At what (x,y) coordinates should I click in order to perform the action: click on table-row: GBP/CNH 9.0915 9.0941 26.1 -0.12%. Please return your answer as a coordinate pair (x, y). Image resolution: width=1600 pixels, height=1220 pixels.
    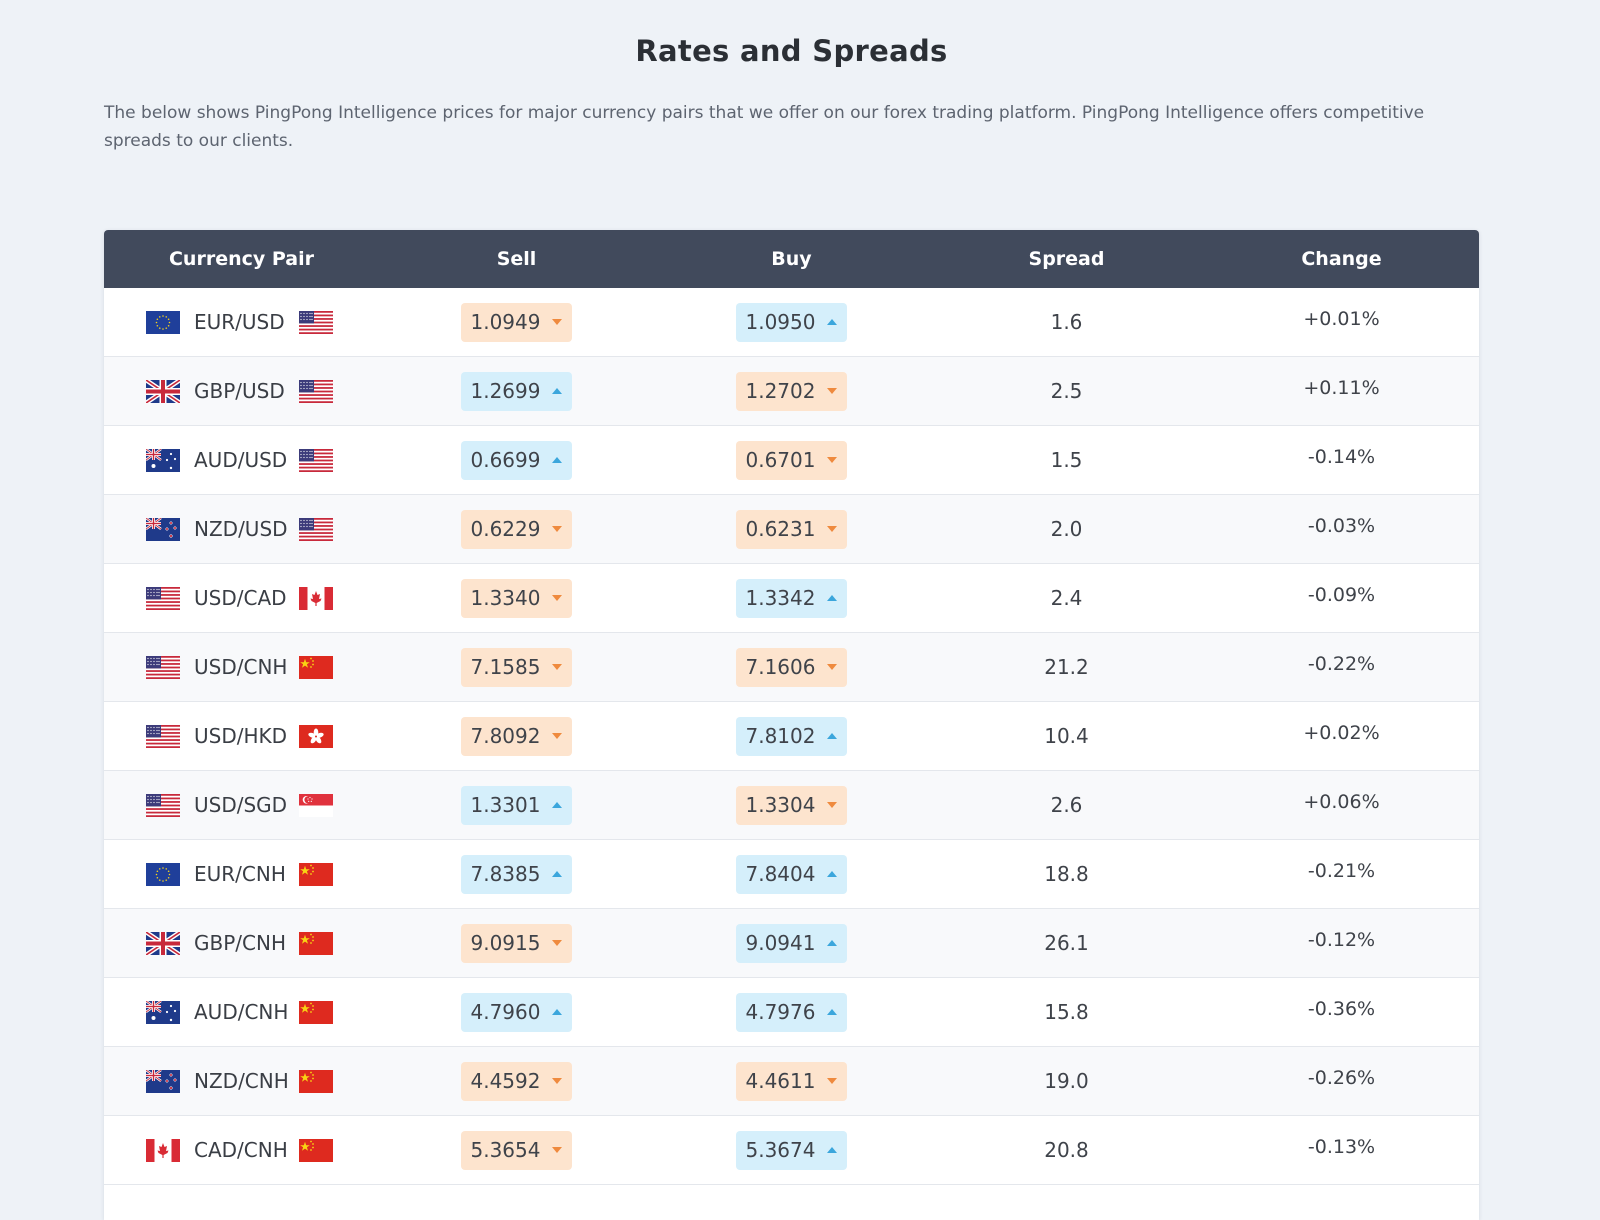
    Looking at the image, I should click on (791, 943).